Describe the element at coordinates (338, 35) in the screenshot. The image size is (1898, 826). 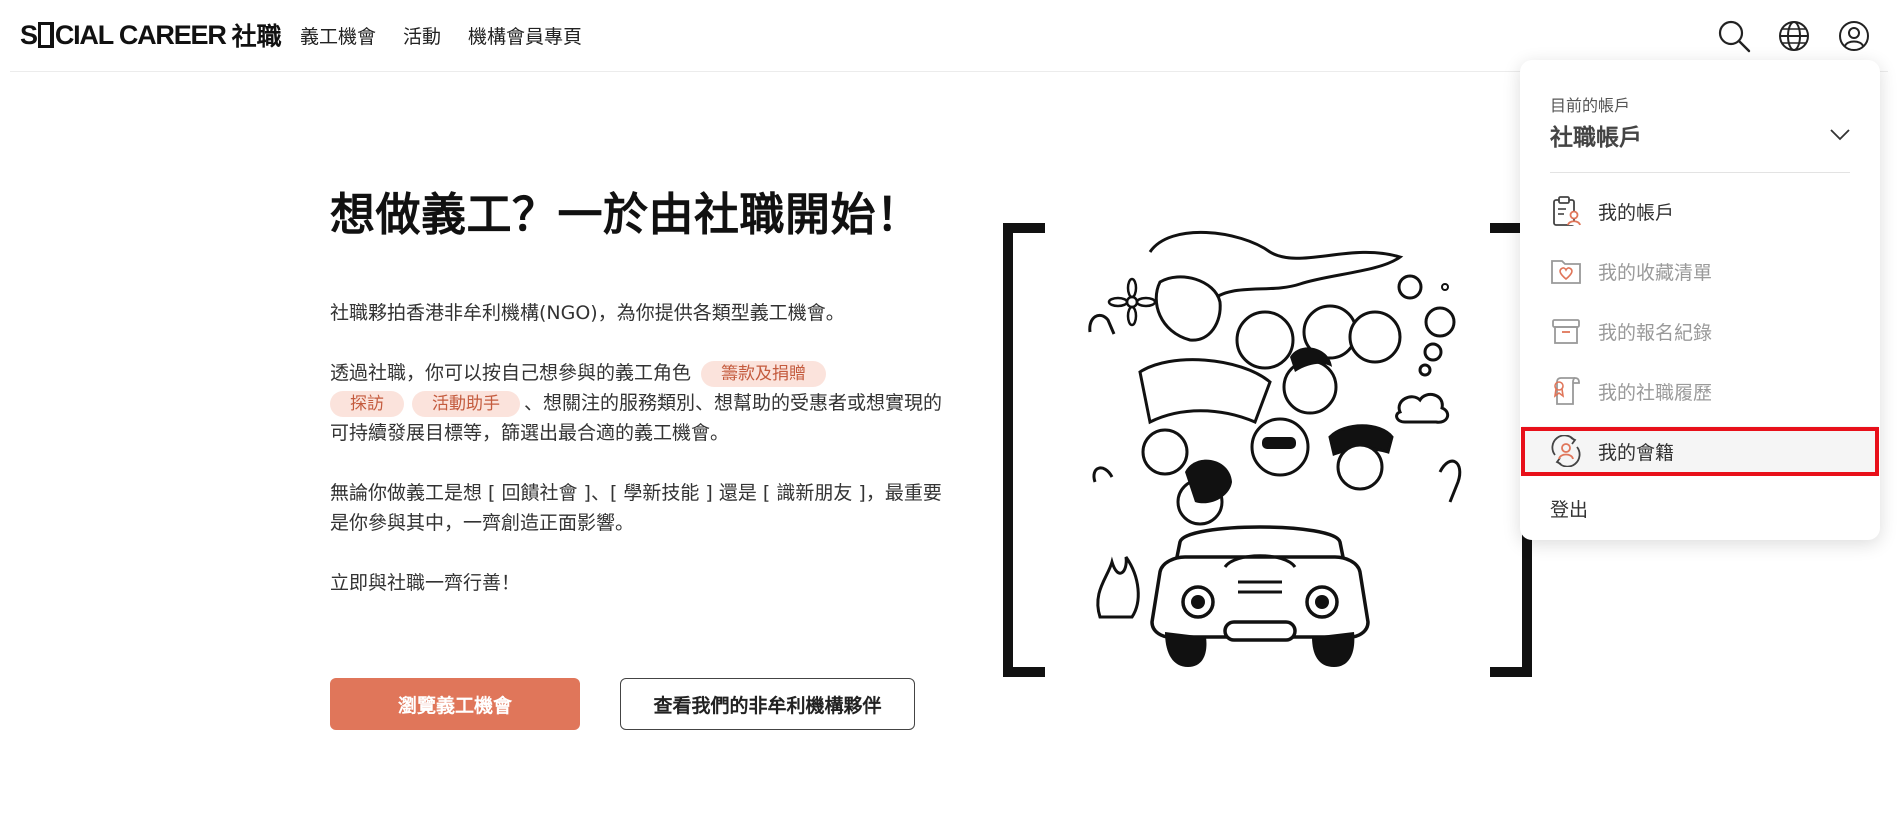
I see `nav-volunteer-opportunities: 義工機會` at that location.